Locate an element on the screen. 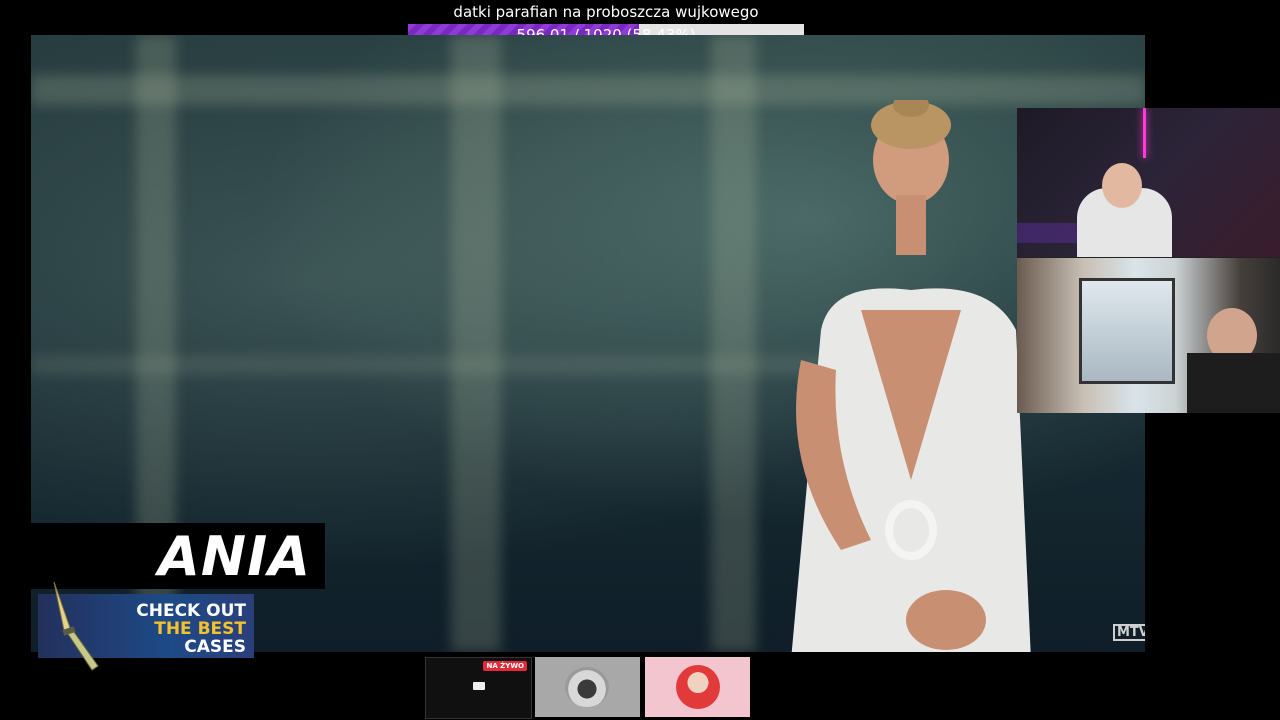 This screenshot has height=720, width=1280. person-name: ANIA is located at coordinates (234, 556).